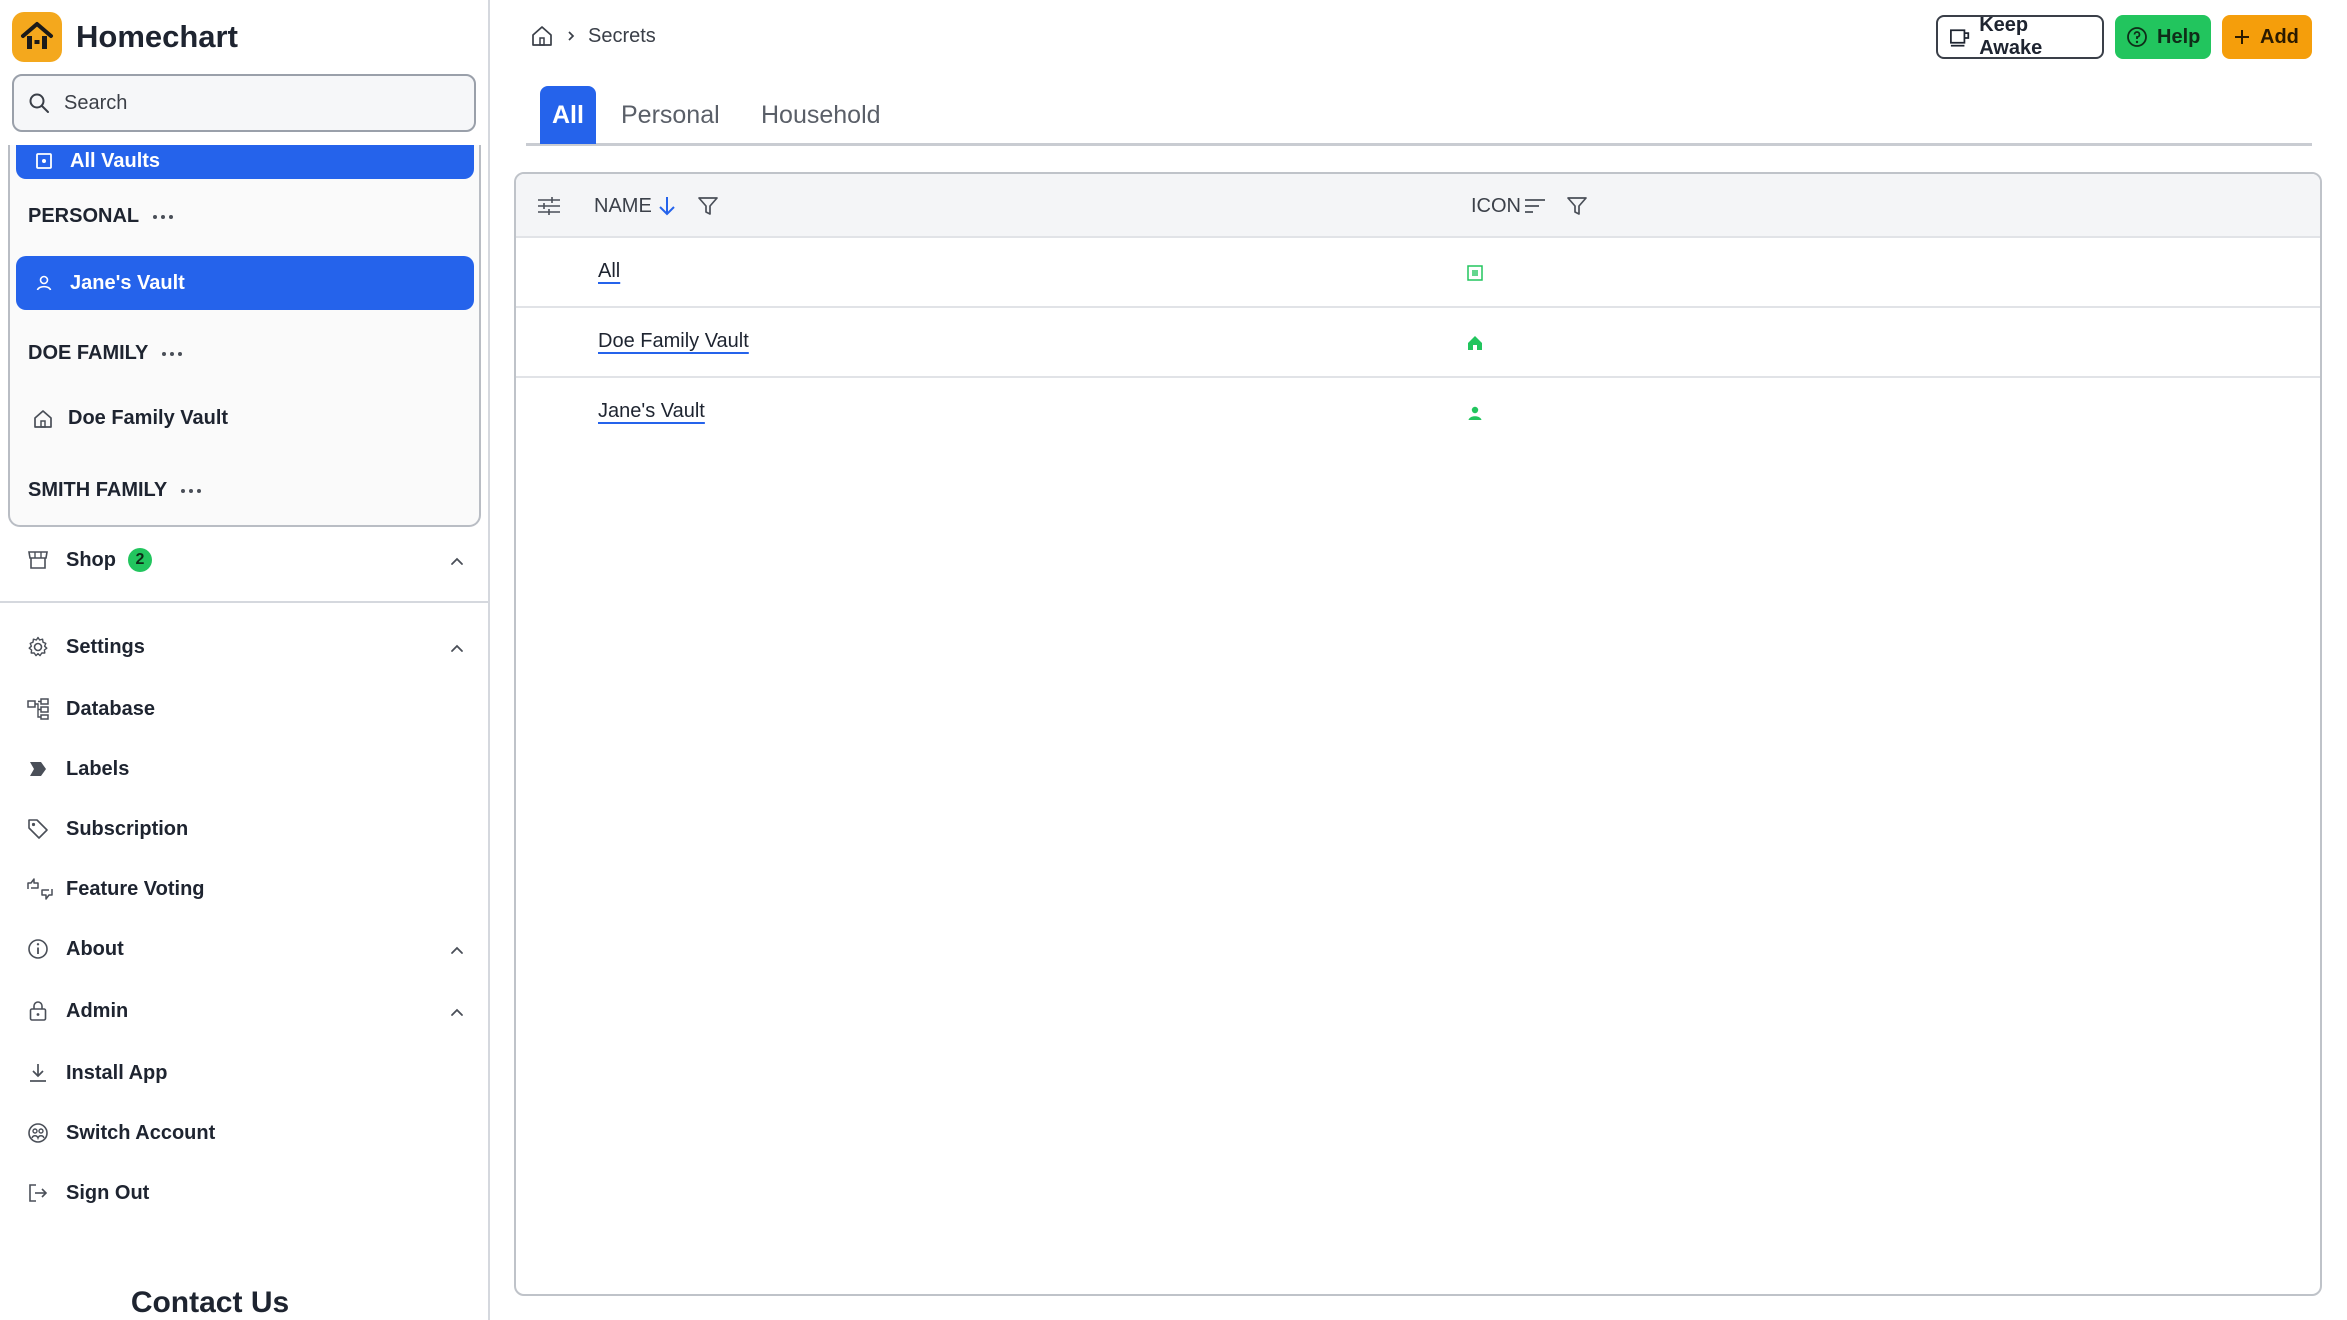 This screenshot has height=1320, width=2347. Describe the element at coordinates (1418, 273) in the screenshot. I see `table-row: All` at that location.